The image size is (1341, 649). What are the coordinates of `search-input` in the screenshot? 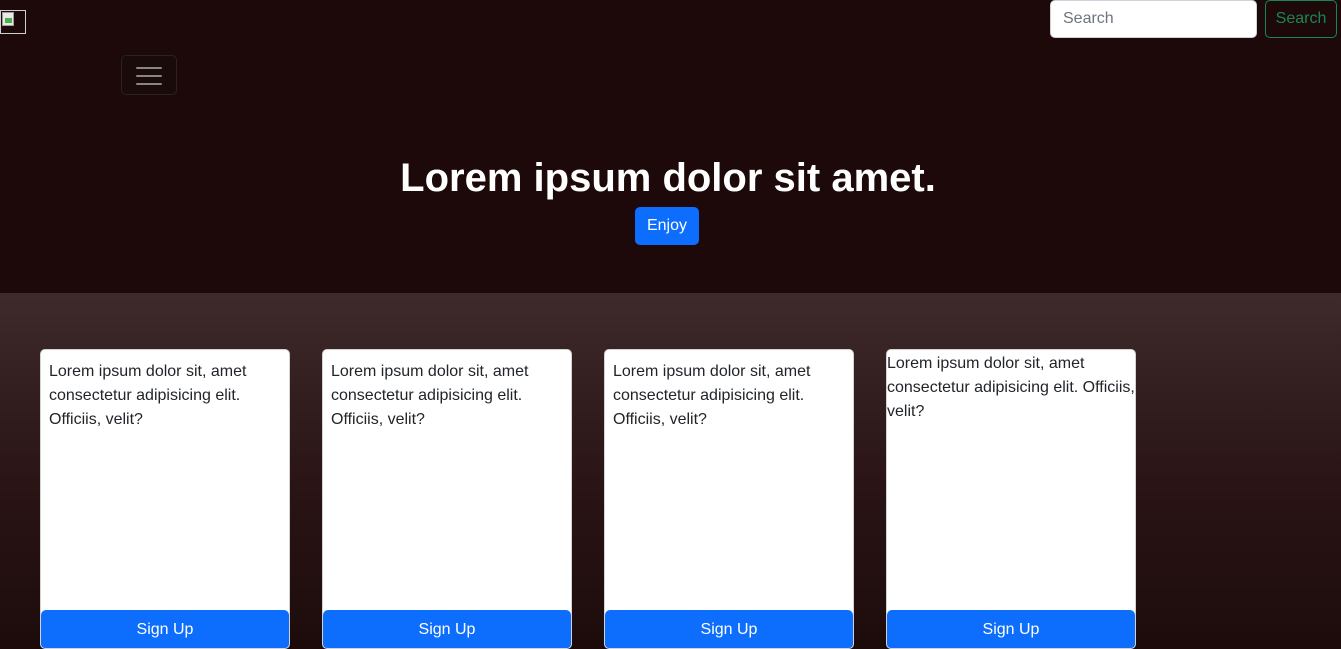 It's located at (1153, 19).